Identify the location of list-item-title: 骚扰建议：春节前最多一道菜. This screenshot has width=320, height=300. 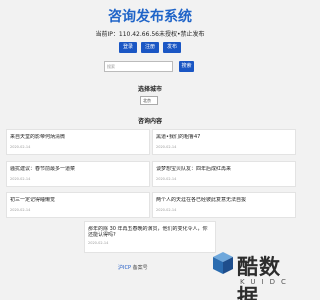
(78, 169).